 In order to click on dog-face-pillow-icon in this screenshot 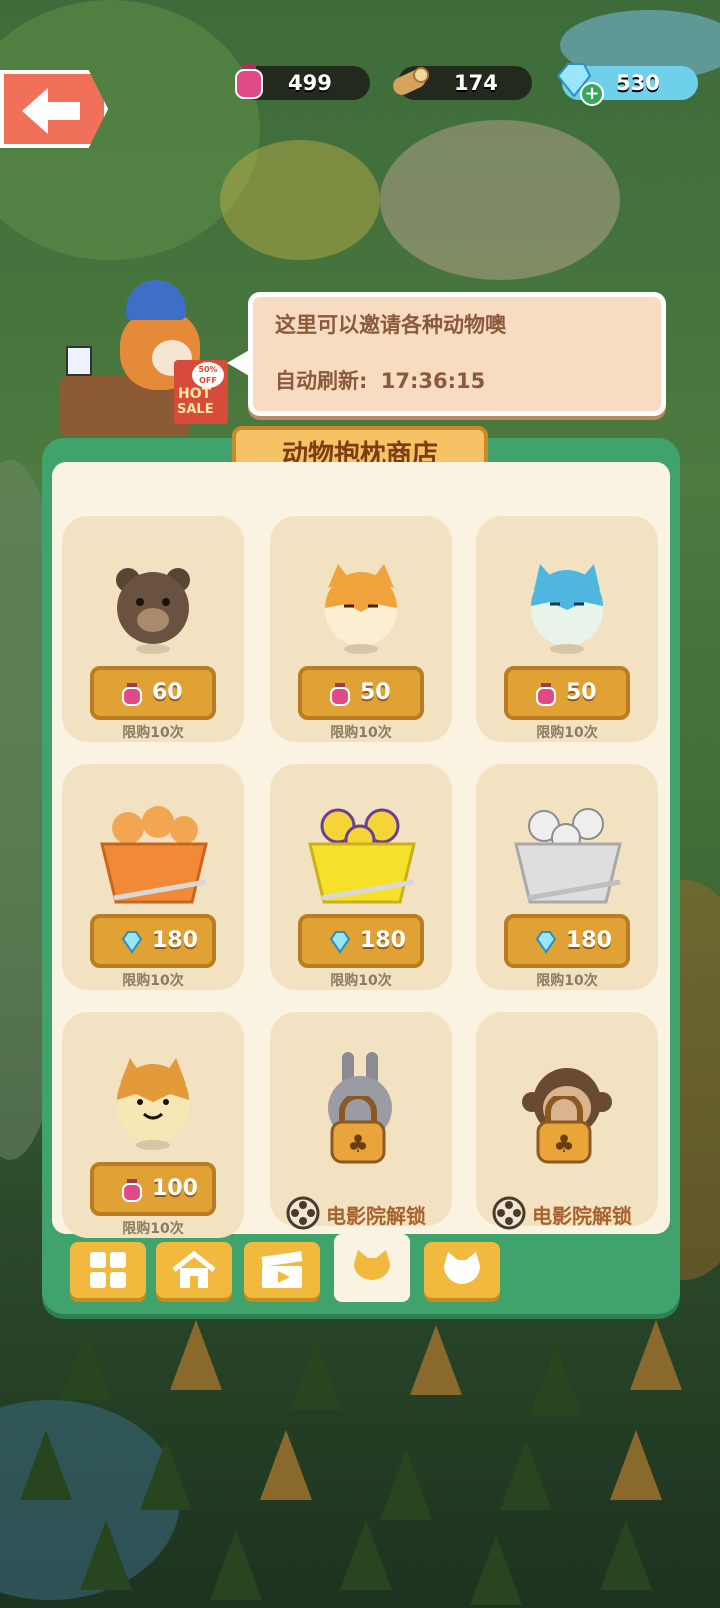, I will do `click(153, 1100)`.